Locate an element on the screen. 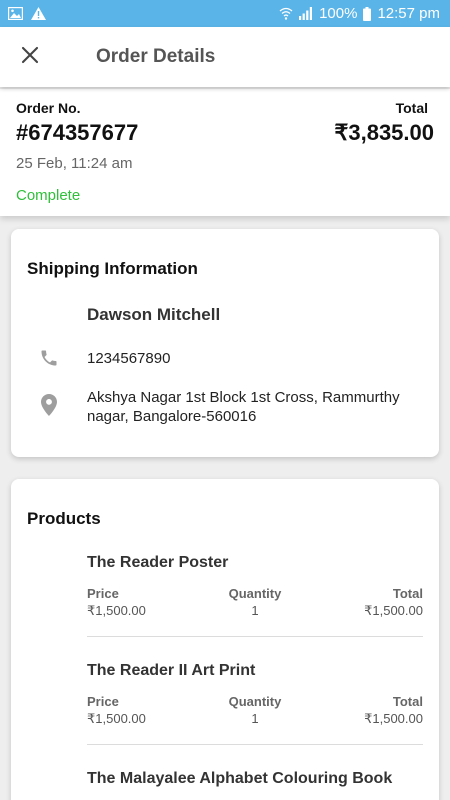 Image resolution: width=450 pixels, height=800 pixels. battery-percent: 100% is located at coordinates (338, 13).